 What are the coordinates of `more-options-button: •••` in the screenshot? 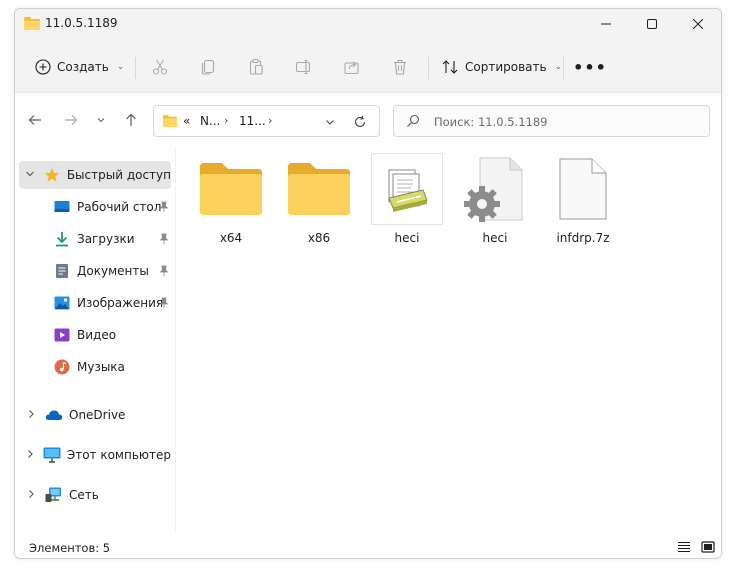 It's located at (589, 67).